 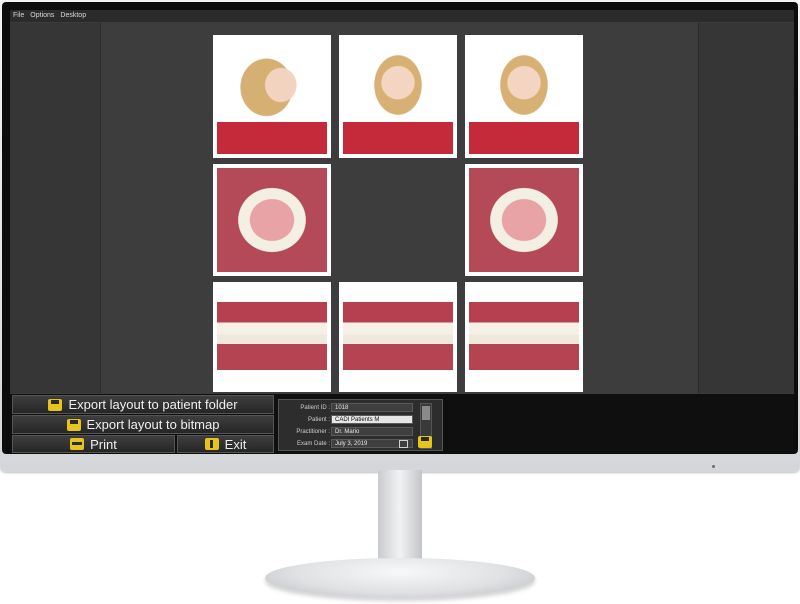 What do you see at coordinates (372, 431) in the screenshot?
I see `practitioner-field: Dr. Mario` at bounding box center [372, 431].